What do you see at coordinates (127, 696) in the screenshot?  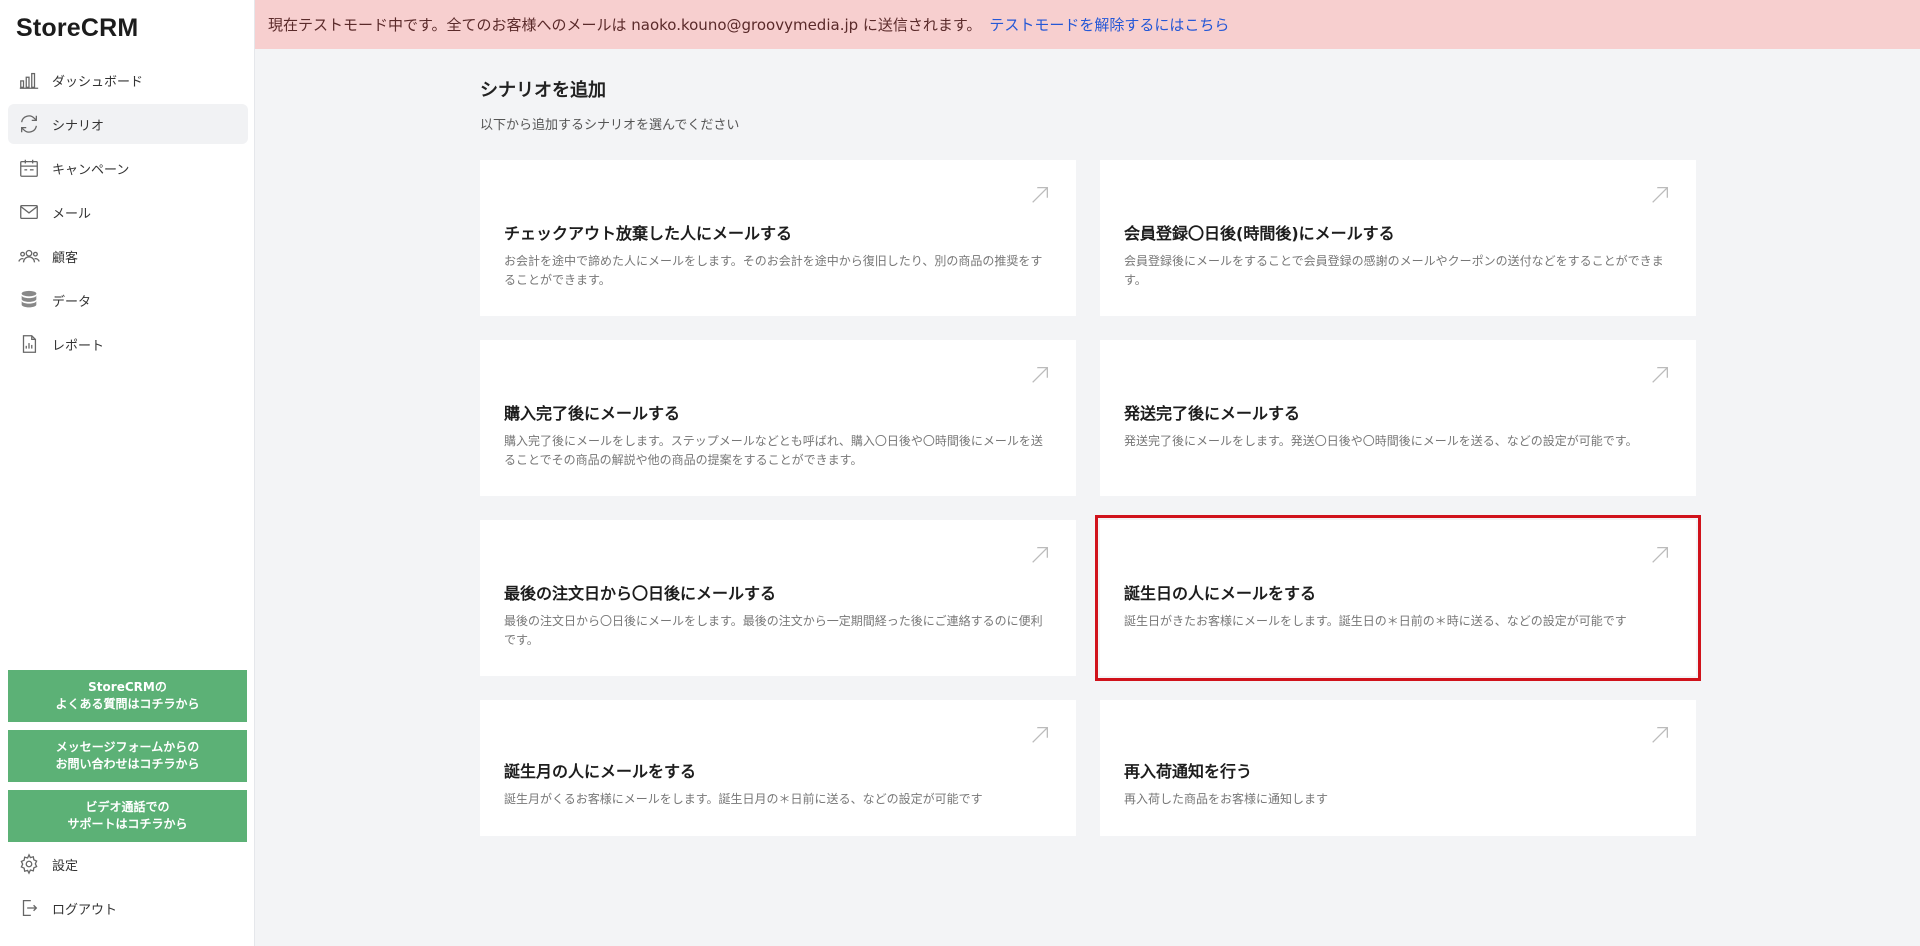 I see `faq-button: StoreCRMの よくある質問はコチラから` at bounding box center [127, 696].